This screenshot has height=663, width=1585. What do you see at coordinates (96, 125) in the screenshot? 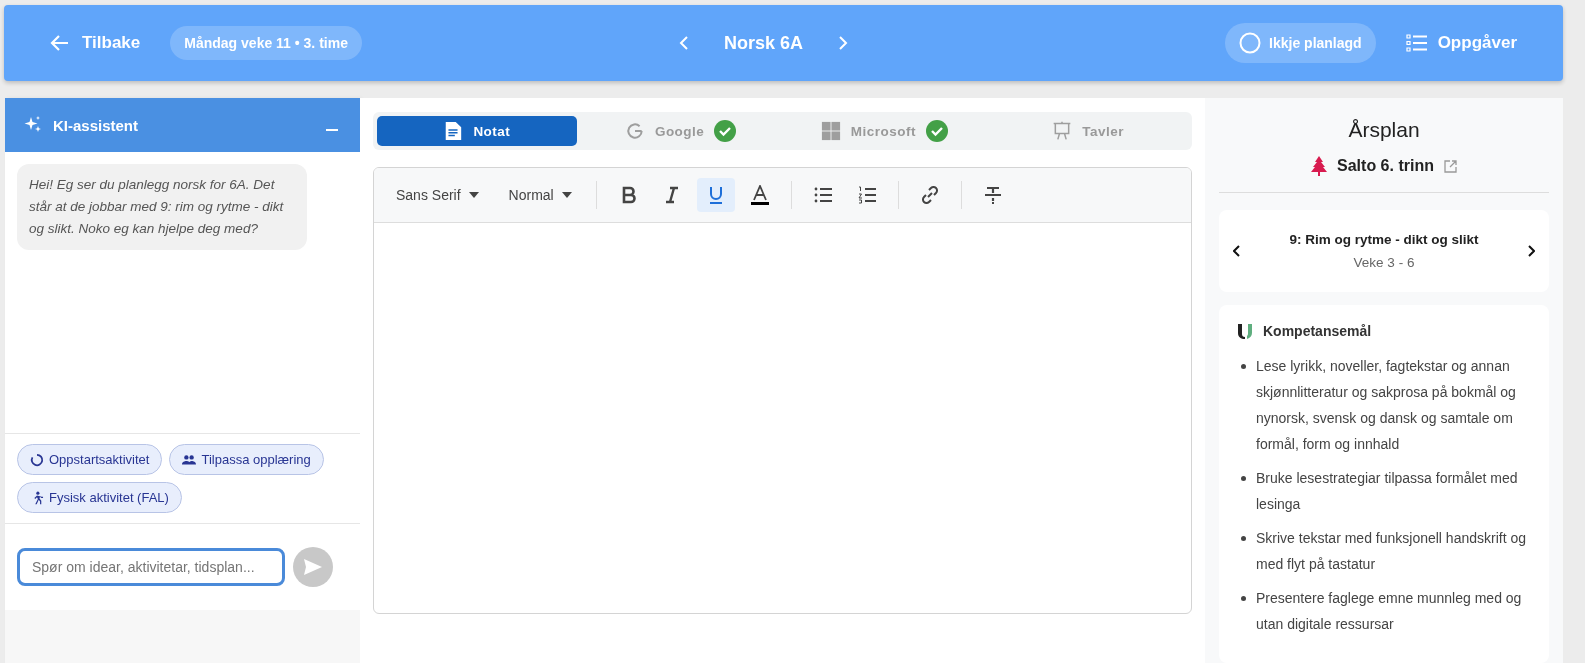
I see `assistant-title: KI-assistent` at bounding box center [96, 125].